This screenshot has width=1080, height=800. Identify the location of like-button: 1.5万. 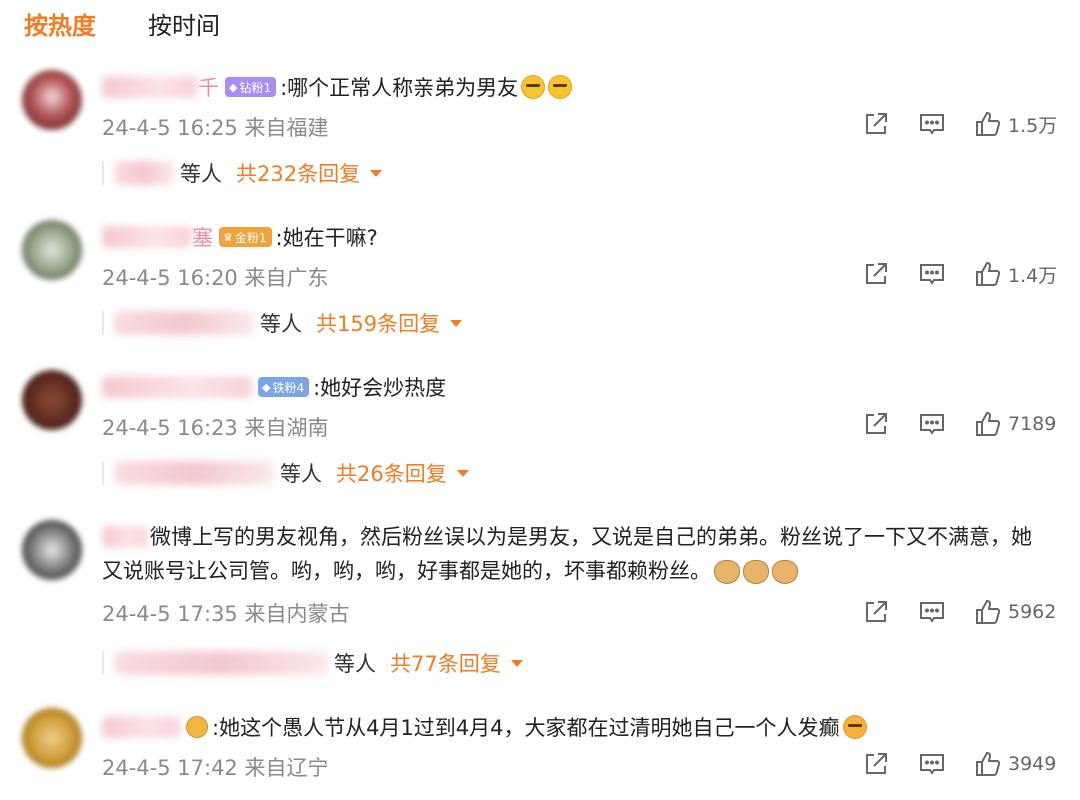
(1017, 124).